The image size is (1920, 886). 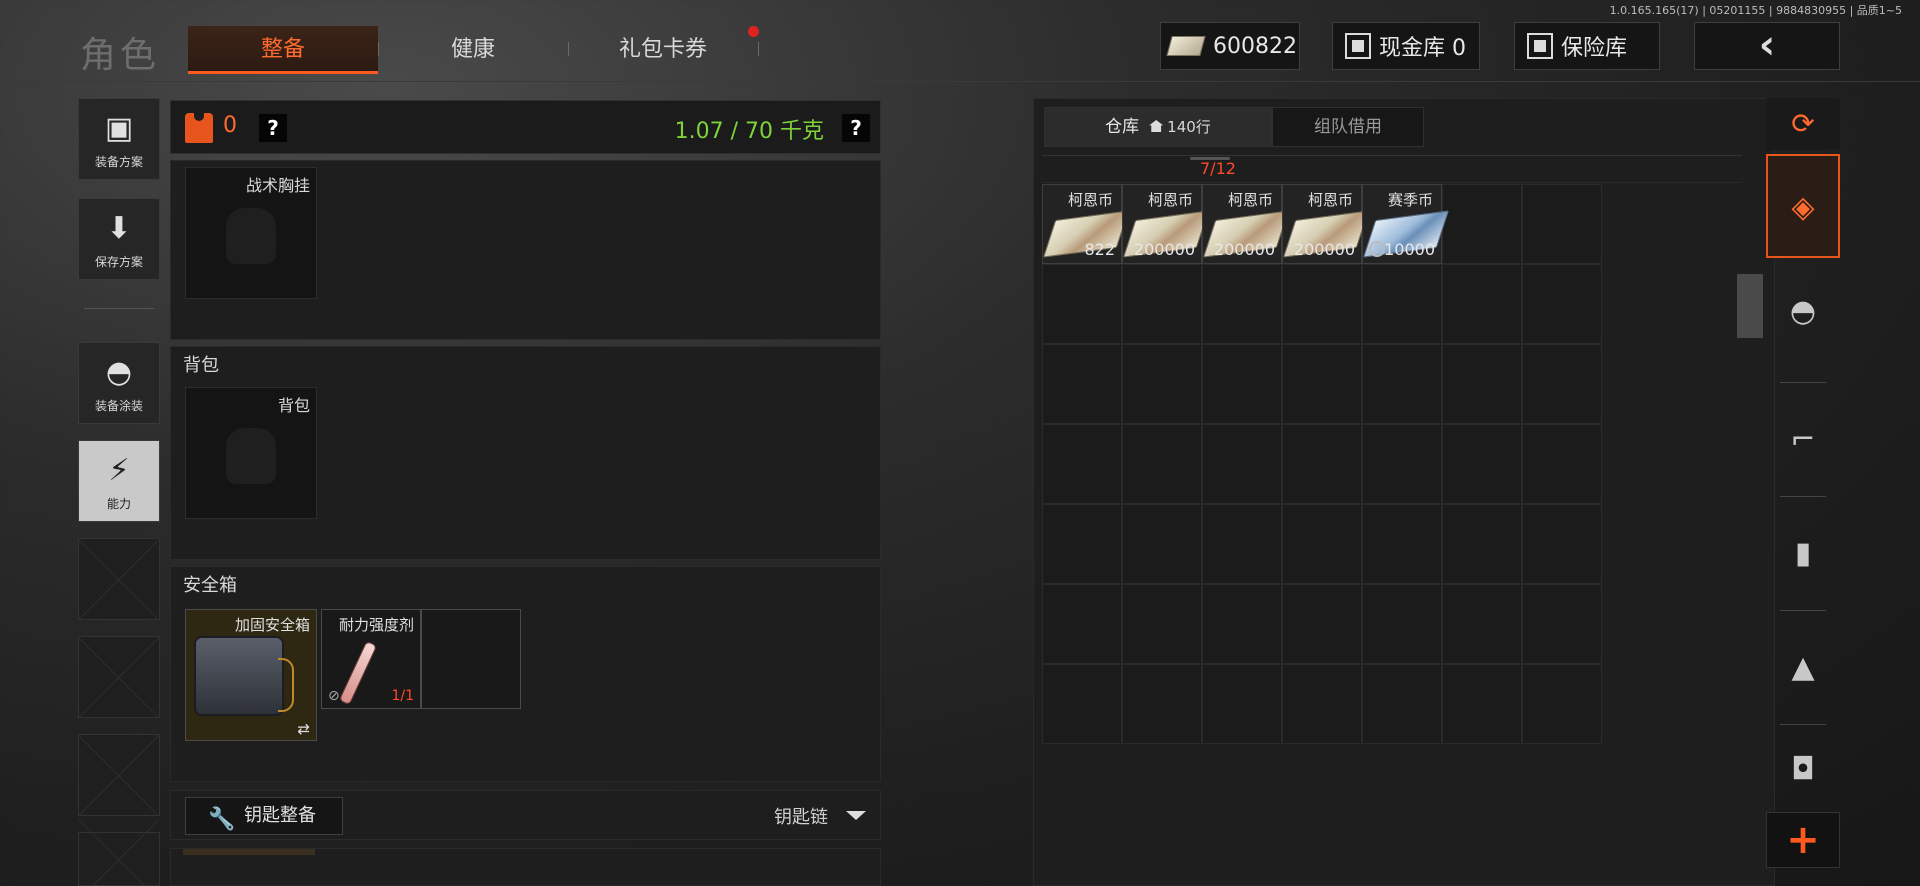 I want to click on category-divider, so click(x=1803, y=496).